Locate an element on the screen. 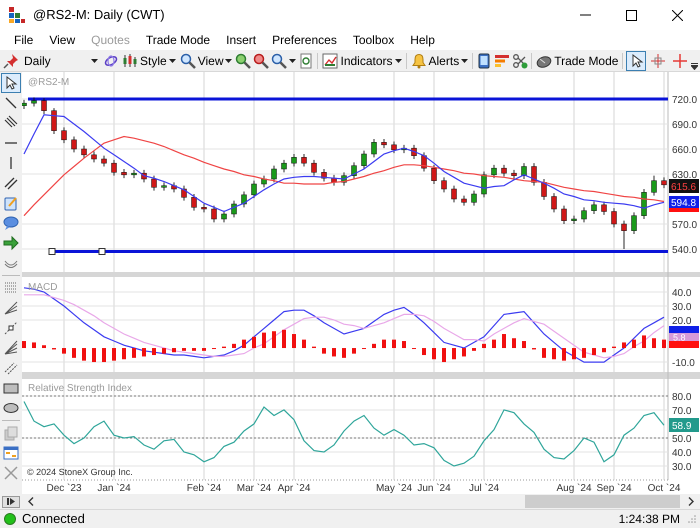 Image resolution: width=700 pixels, height=528 pixels. scroll-left-icon is located at coordinates (31, 501).